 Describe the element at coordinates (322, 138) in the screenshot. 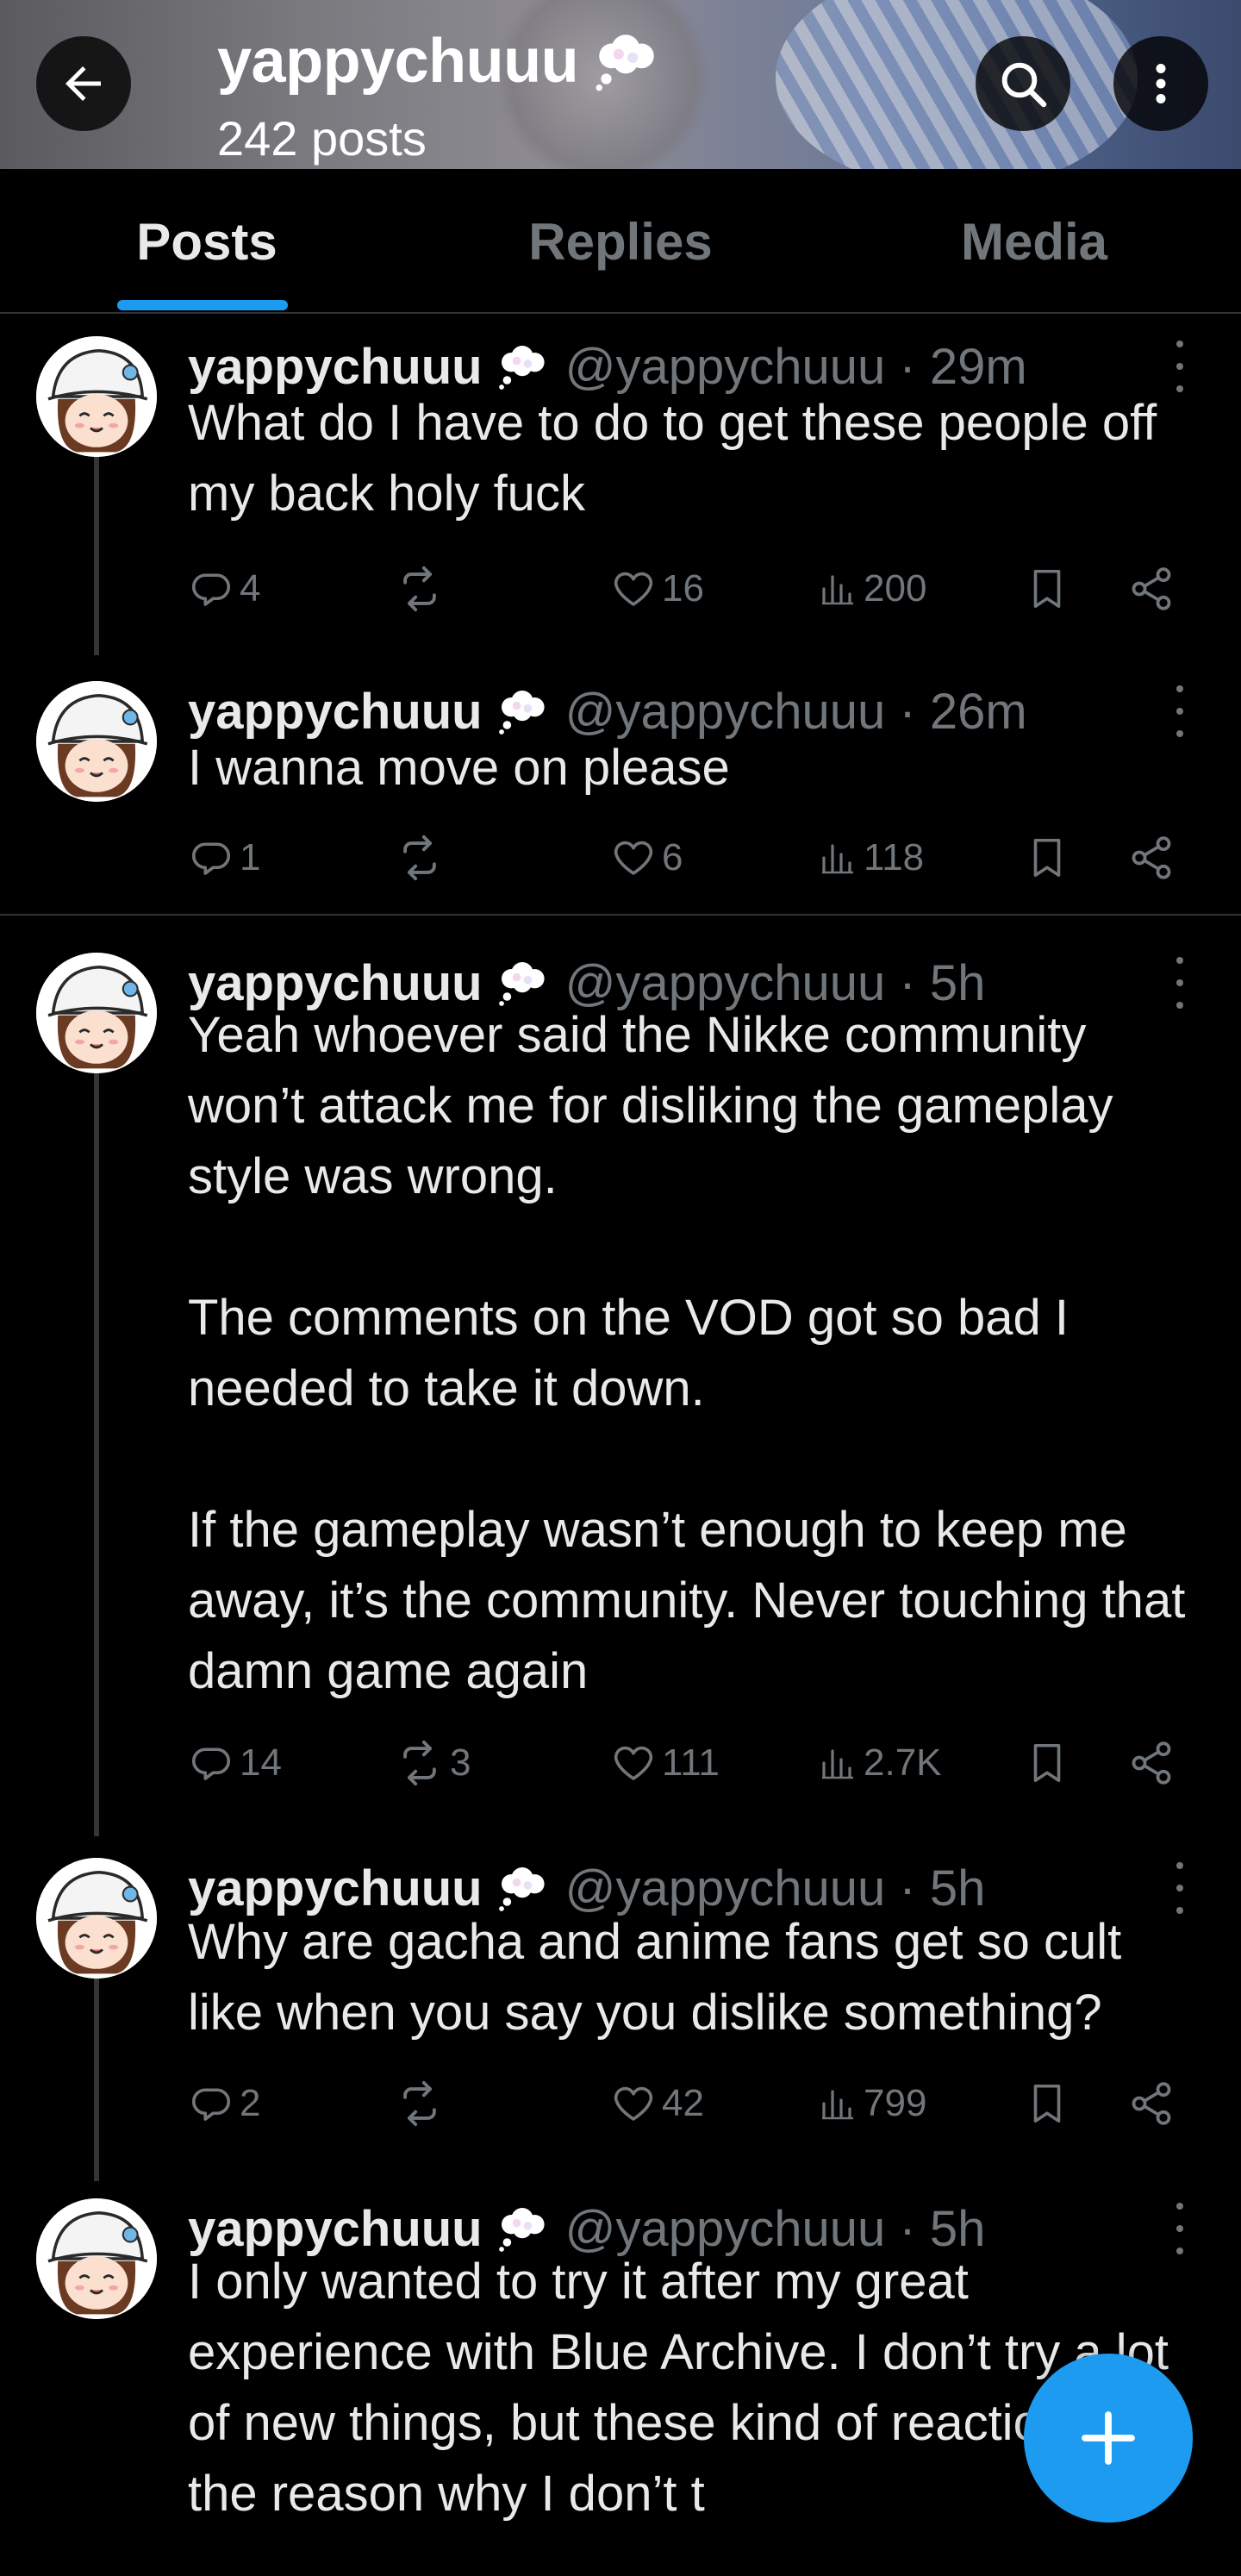

I see `posts-count: 242 posts` at that location.